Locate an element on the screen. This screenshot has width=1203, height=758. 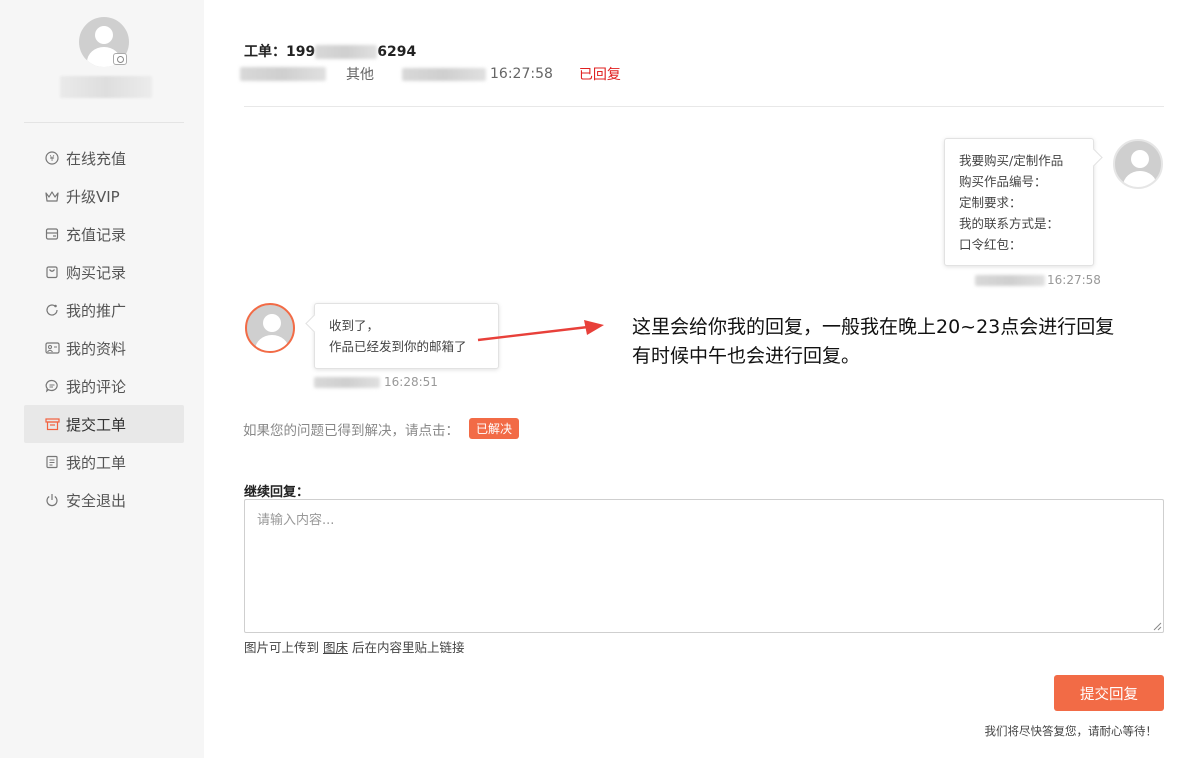
ticket-meta: 其他 16:27:58 已回复 is located at coordinates (430, 74).